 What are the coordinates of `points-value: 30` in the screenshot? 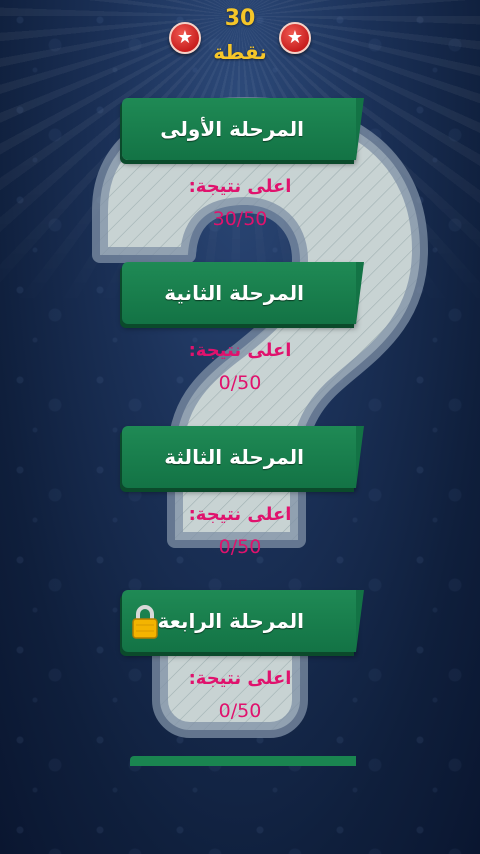 It's located at (240, 18).